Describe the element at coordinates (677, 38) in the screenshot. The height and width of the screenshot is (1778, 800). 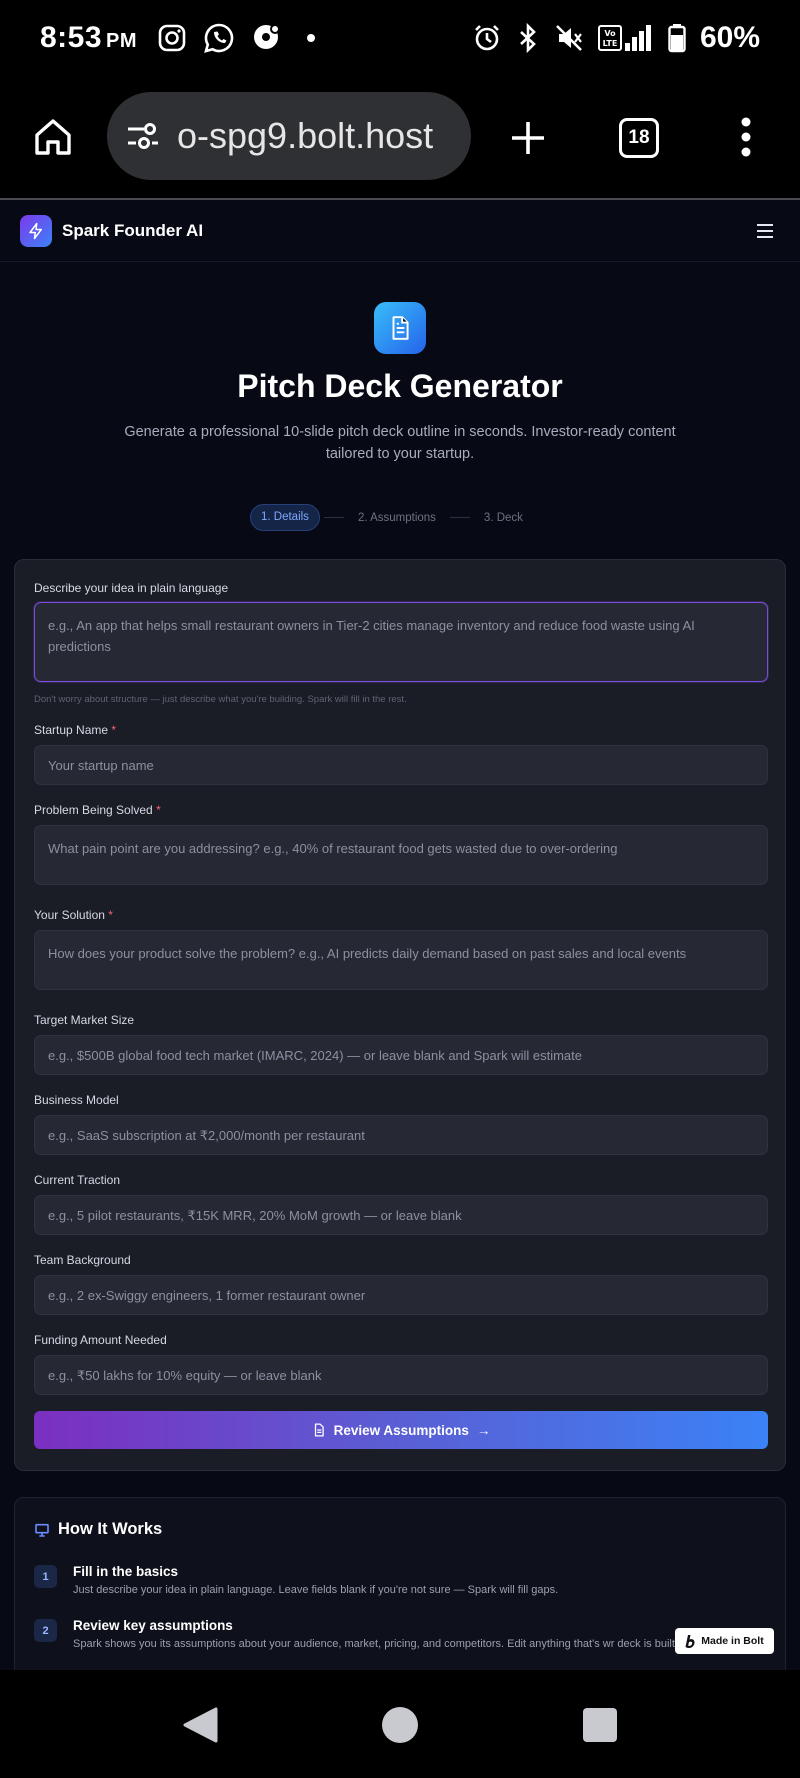
I see `battery-icon` at that location.